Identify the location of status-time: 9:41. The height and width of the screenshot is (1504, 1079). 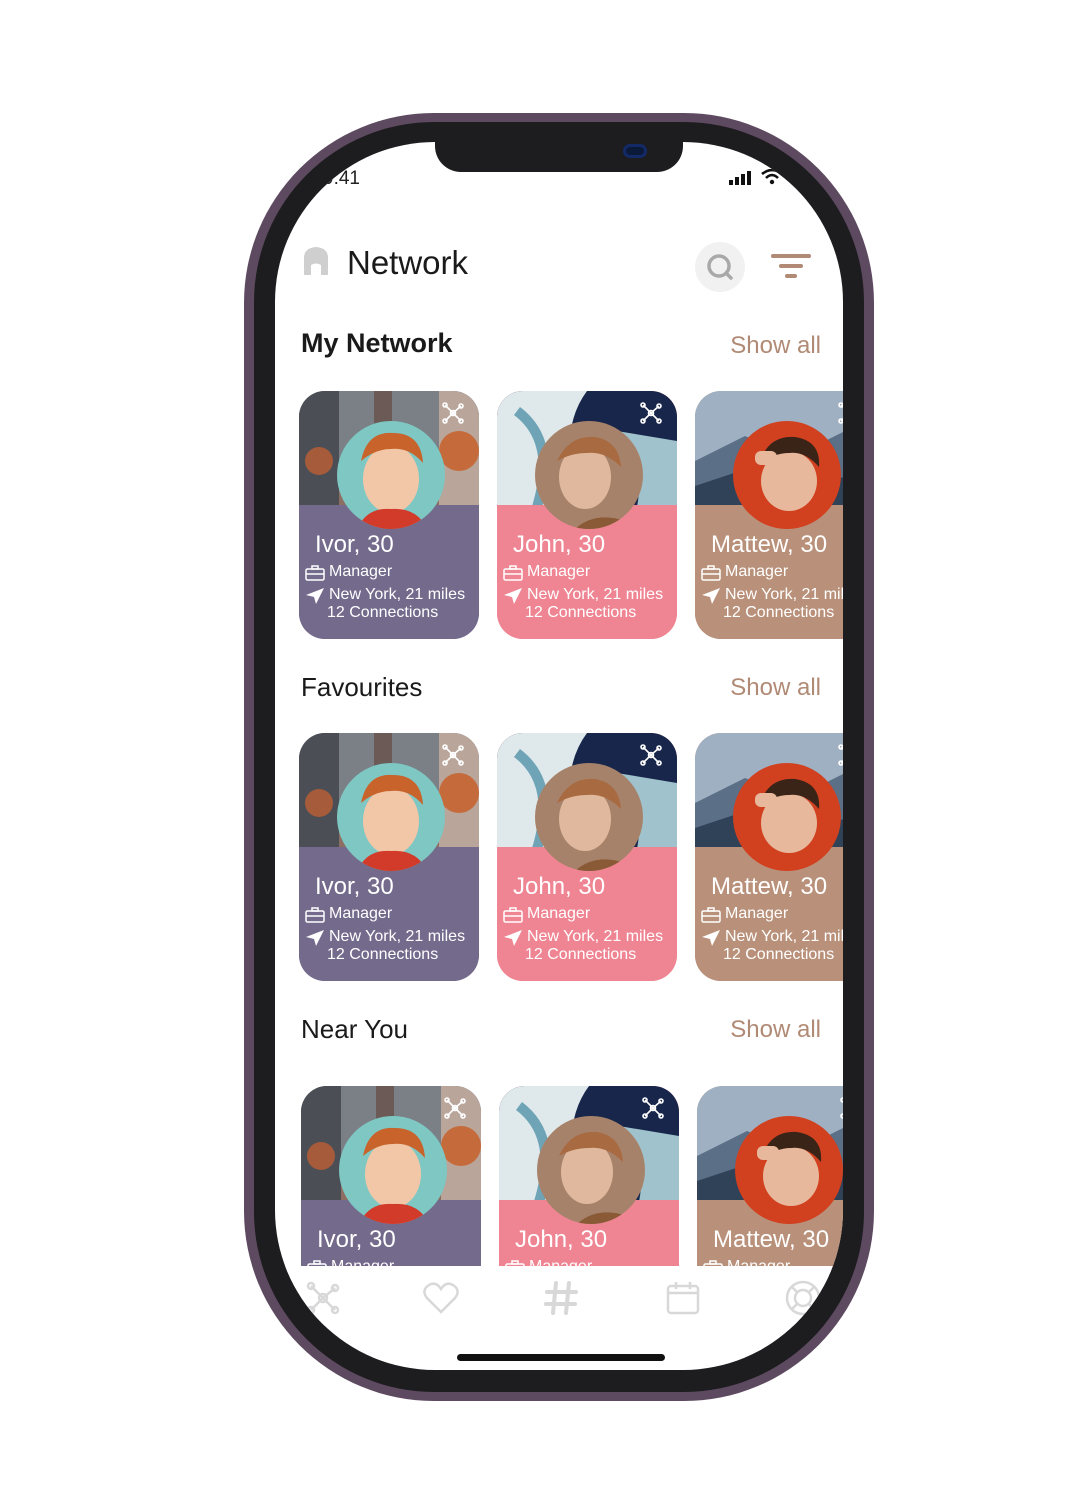
(341, 178).